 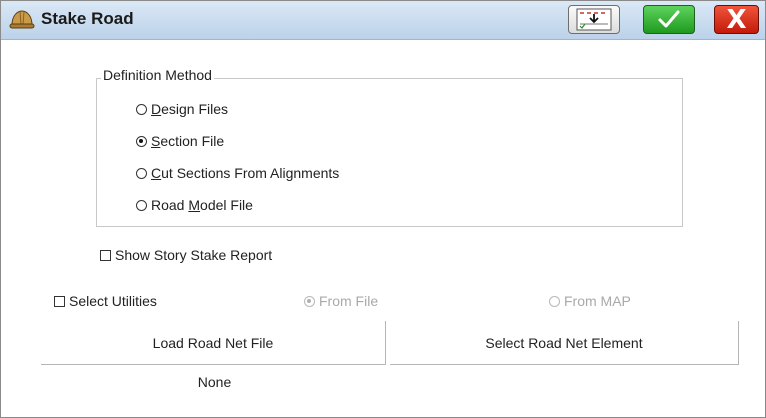 I want to click on hard-hat-icon, so click(x=22, y=20).